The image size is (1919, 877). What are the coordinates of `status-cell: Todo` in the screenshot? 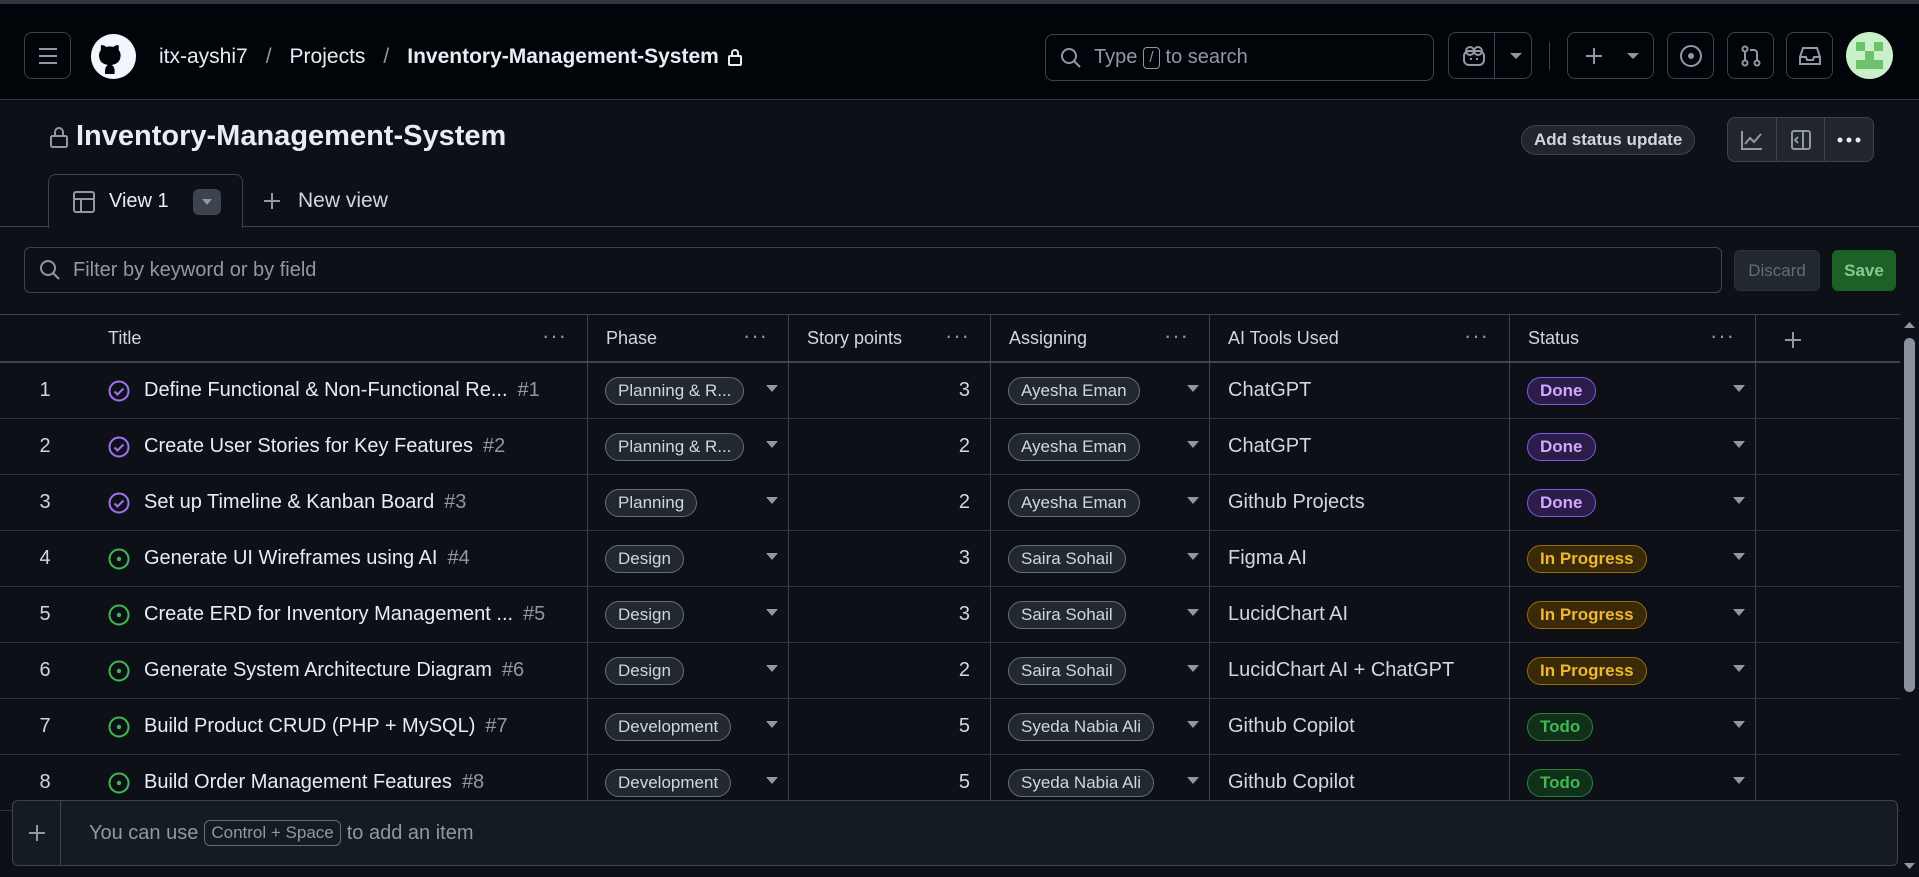 It's located at (1633, 726).